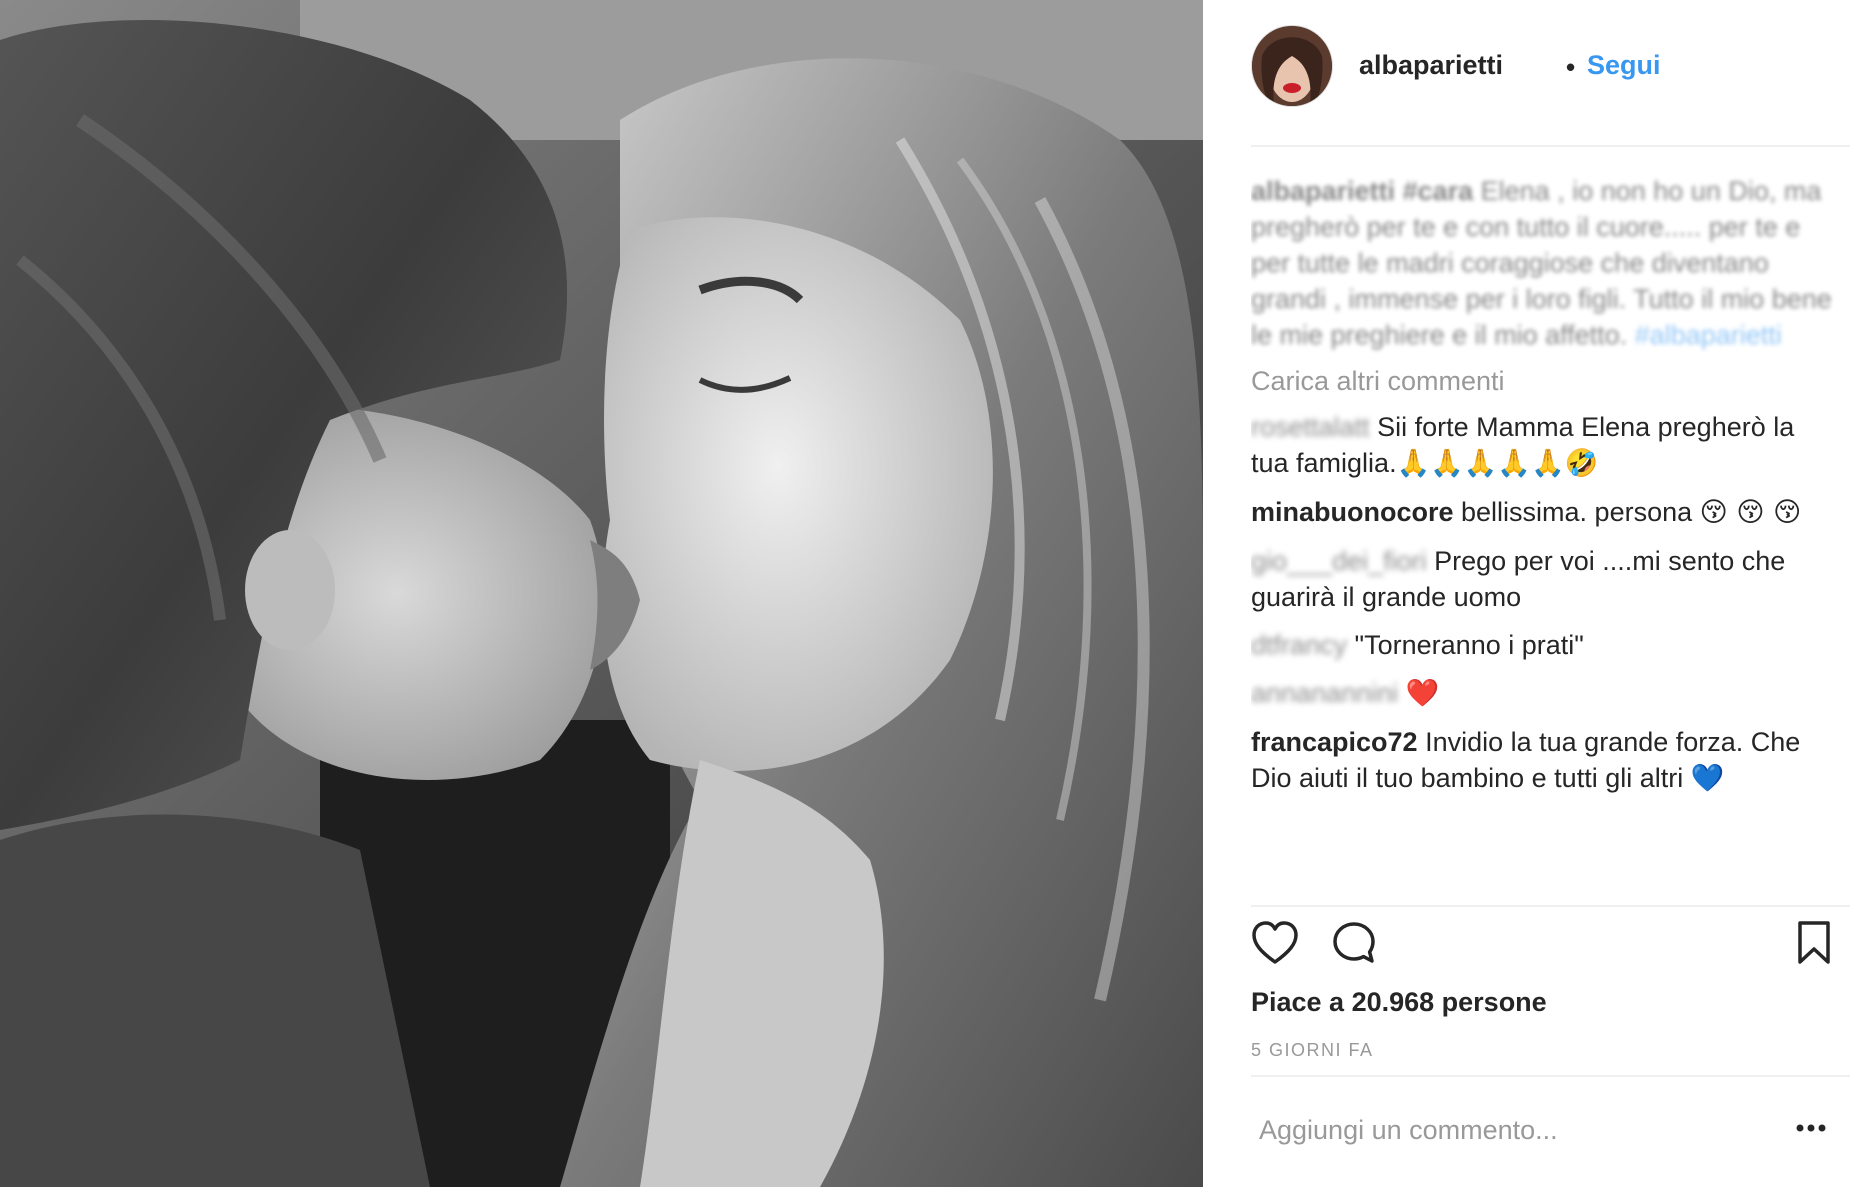 The width and height of the screenshot is (1850, 1187). I want to click on more-options-icon, so click(1811, 1128).